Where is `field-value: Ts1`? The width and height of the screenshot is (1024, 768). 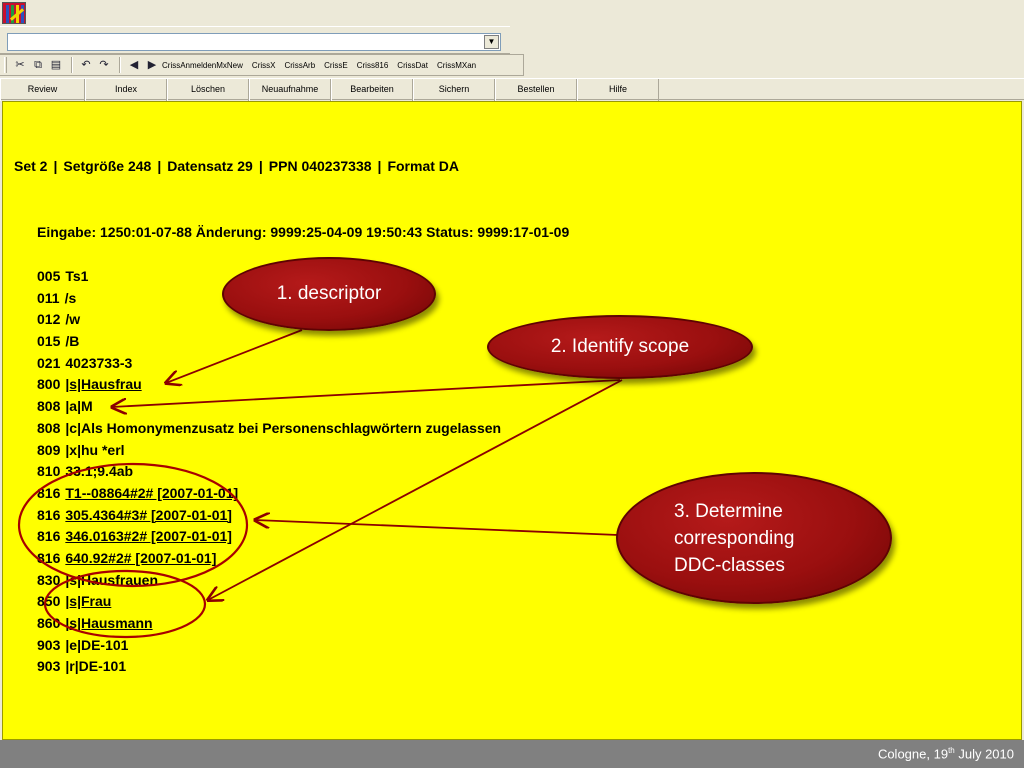 field-value: Ts1 is located at coordinates (77, 276).